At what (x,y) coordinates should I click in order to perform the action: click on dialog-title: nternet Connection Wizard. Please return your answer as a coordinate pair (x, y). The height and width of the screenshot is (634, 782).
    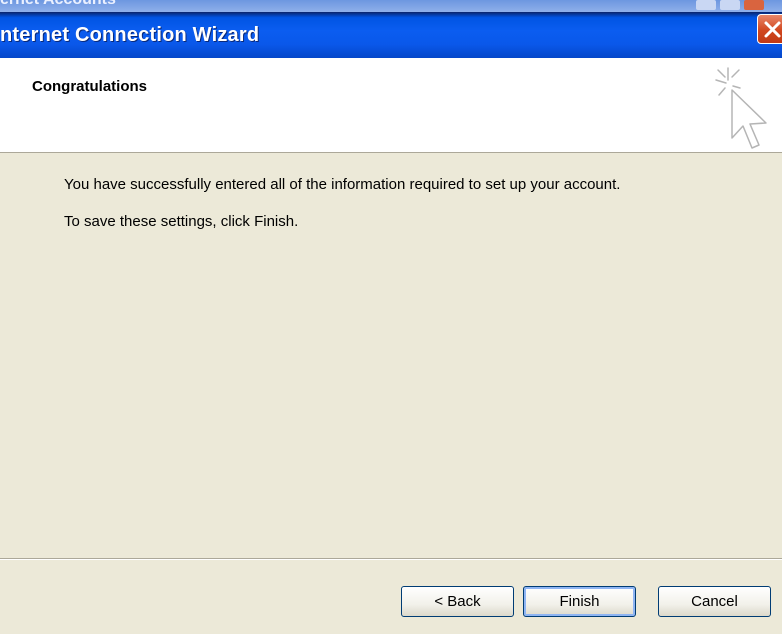
    Looking at the image, I should click on (130, 35).